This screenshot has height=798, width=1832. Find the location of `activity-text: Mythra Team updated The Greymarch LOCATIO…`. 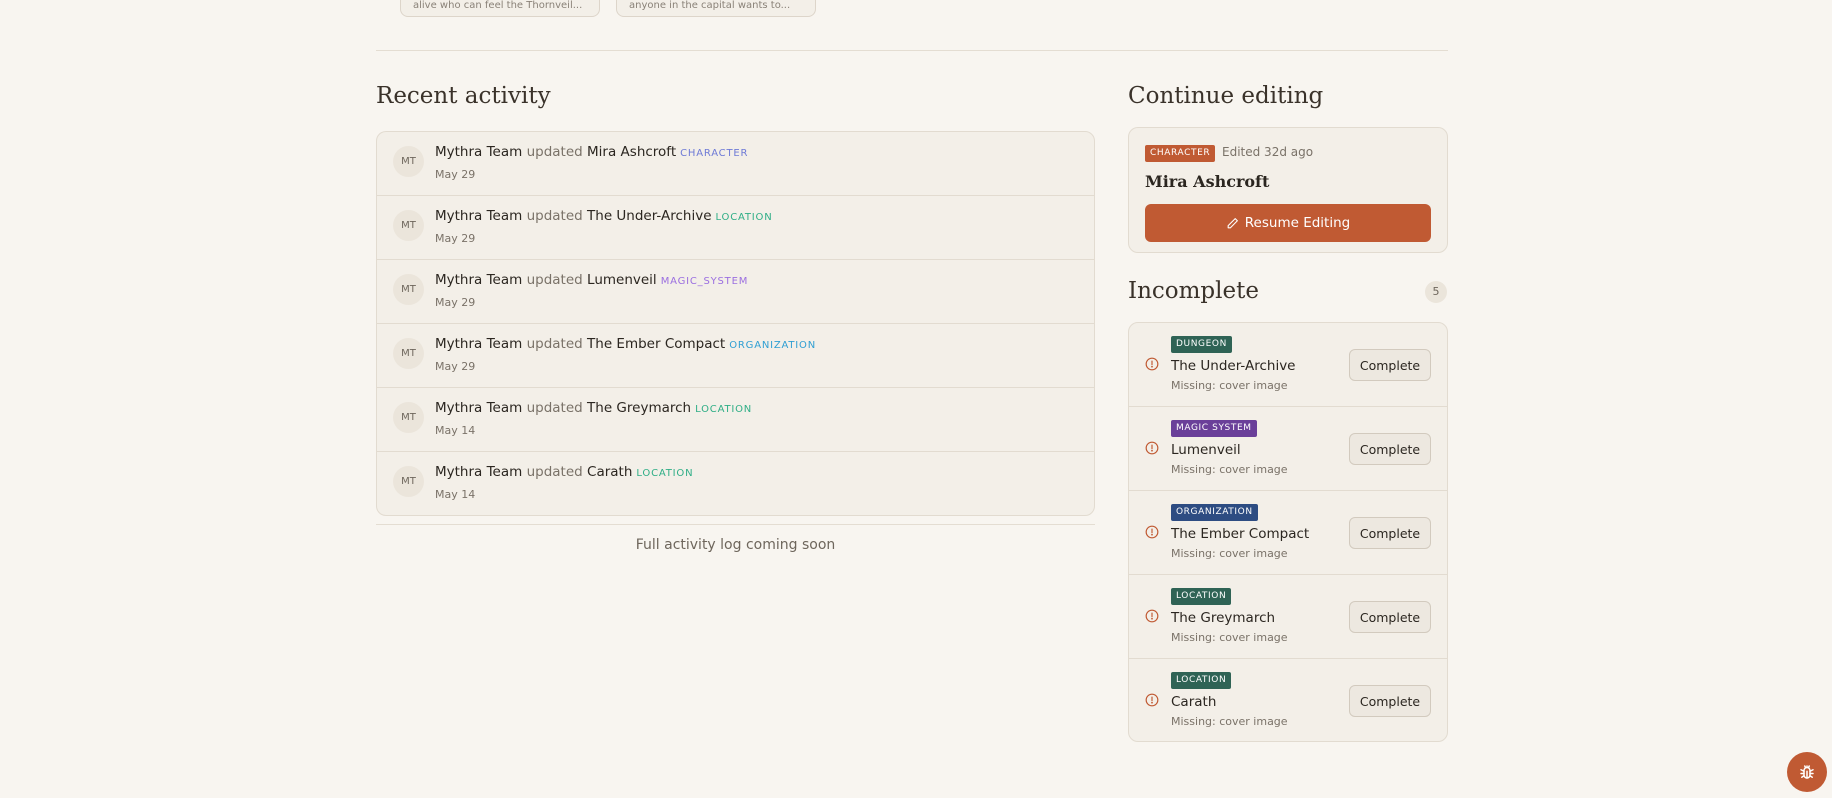

activity-text: Mythra Team updated The Greymarch LOCATIO… is located at coordinates (593, 408).